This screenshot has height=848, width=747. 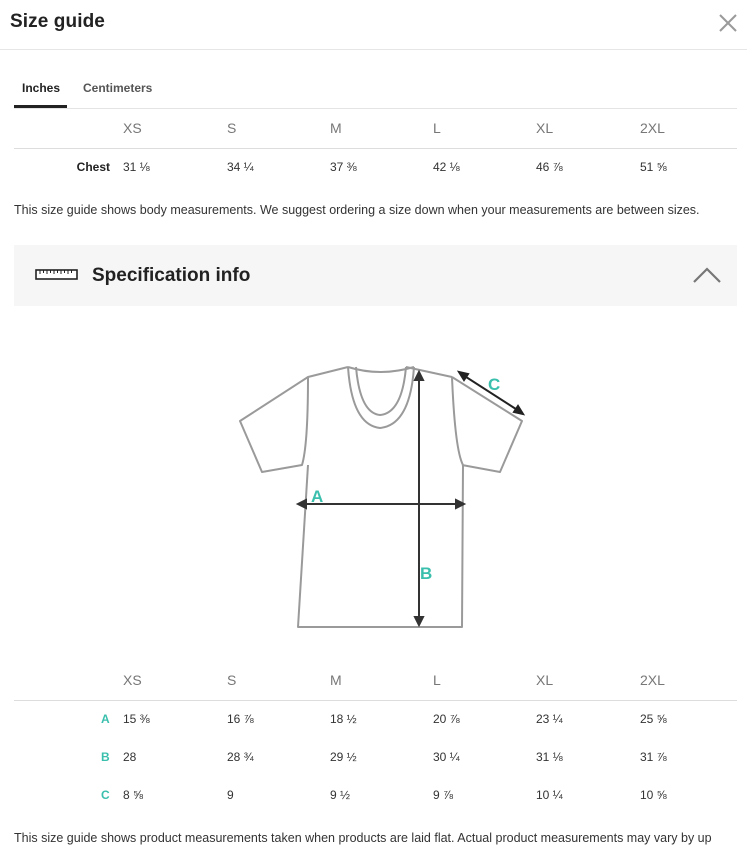 I want to click on table-cell: 37 ⅜, so click(x=343, y=167).